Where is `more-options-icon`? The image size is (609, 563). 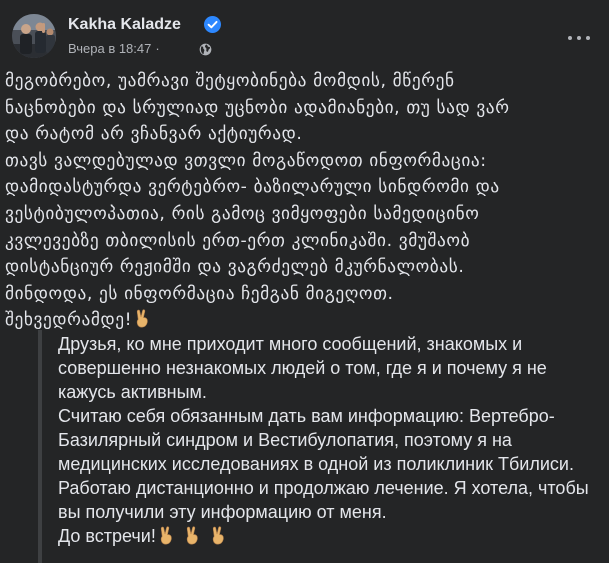 more-options-icon is located at coordinates (570, 38).